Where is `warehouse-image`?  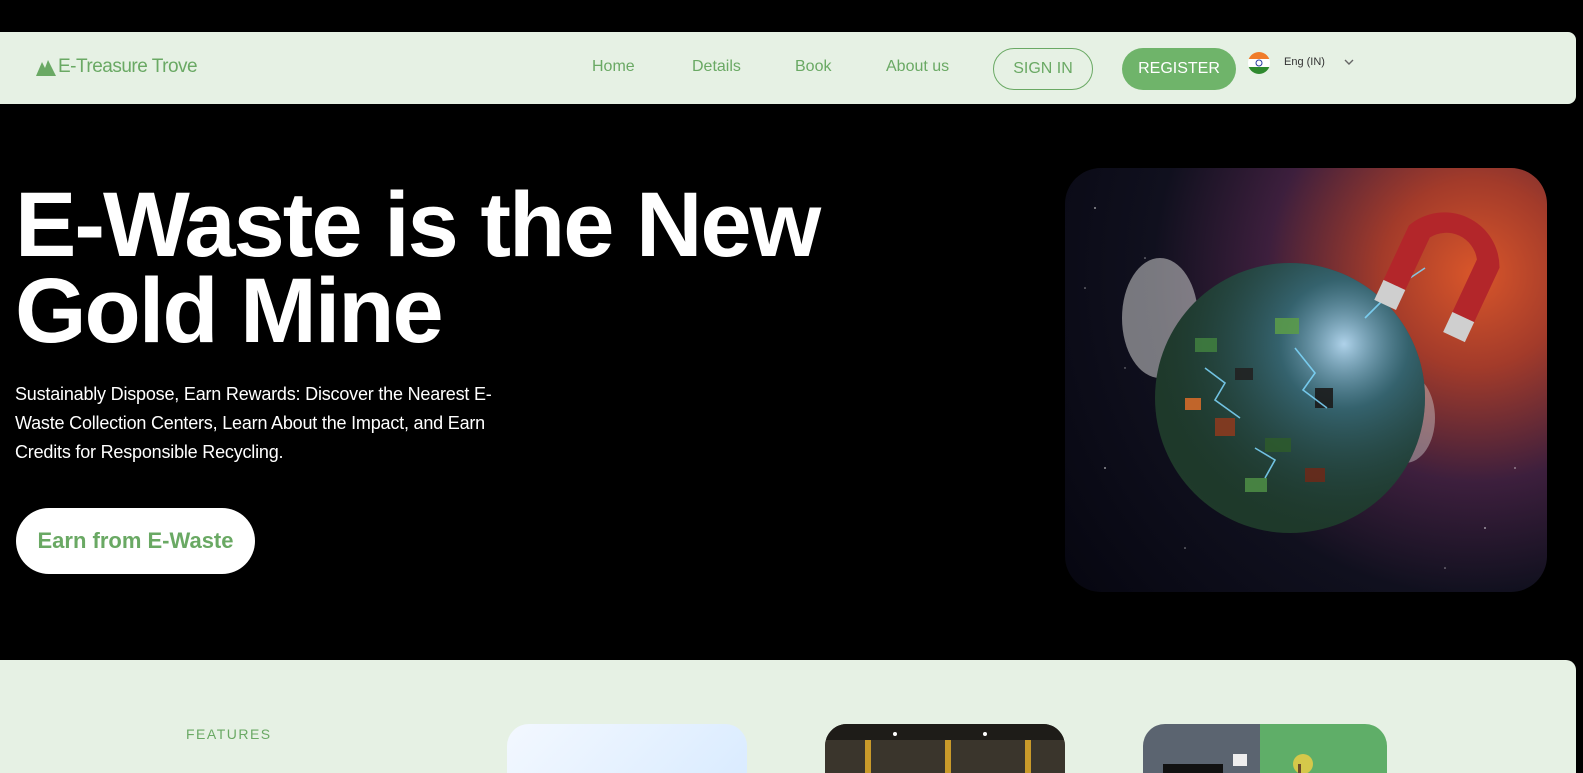
warehouse-image is located at coordinates (945, 748).